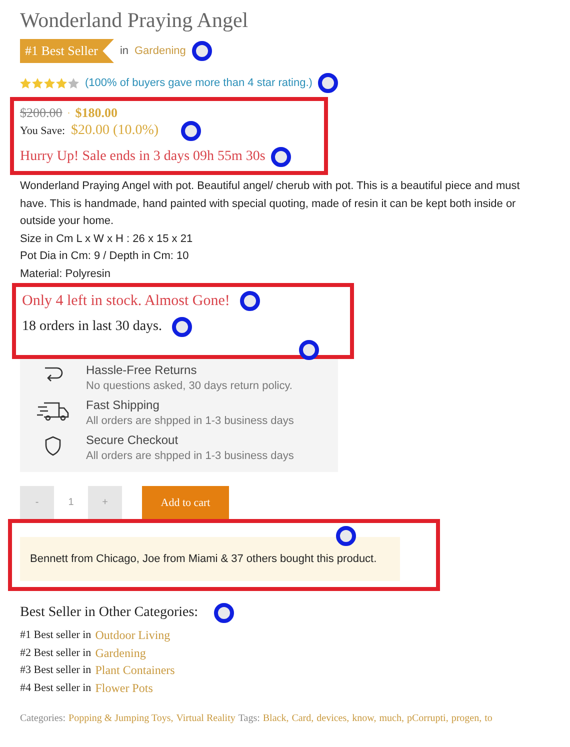 The height and width of the screenshot is (747, 570). I want to click on tag-link: much,, so click(391, 718).